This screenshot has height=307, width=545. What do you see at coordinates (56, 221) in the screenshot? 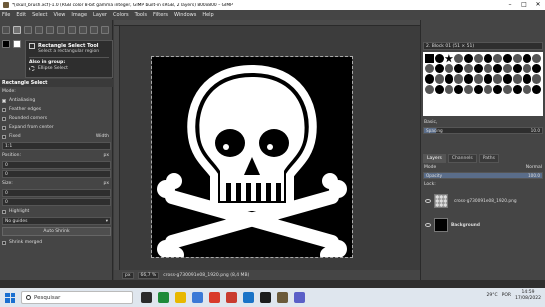
I see `guides-dropdown: No guides ▾` at bounding box center [56, 221].